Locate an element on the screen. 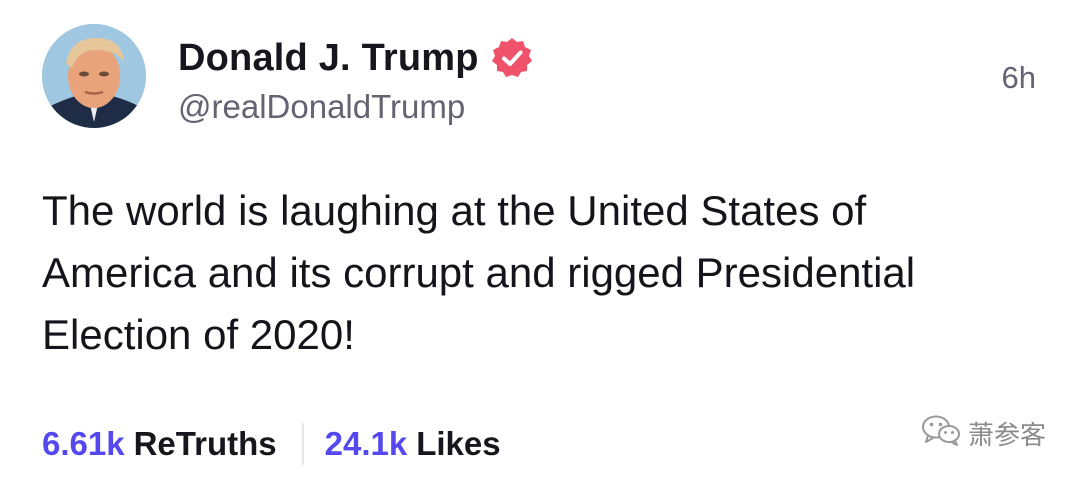  avatar-photo is located at coordinates (94, 76).